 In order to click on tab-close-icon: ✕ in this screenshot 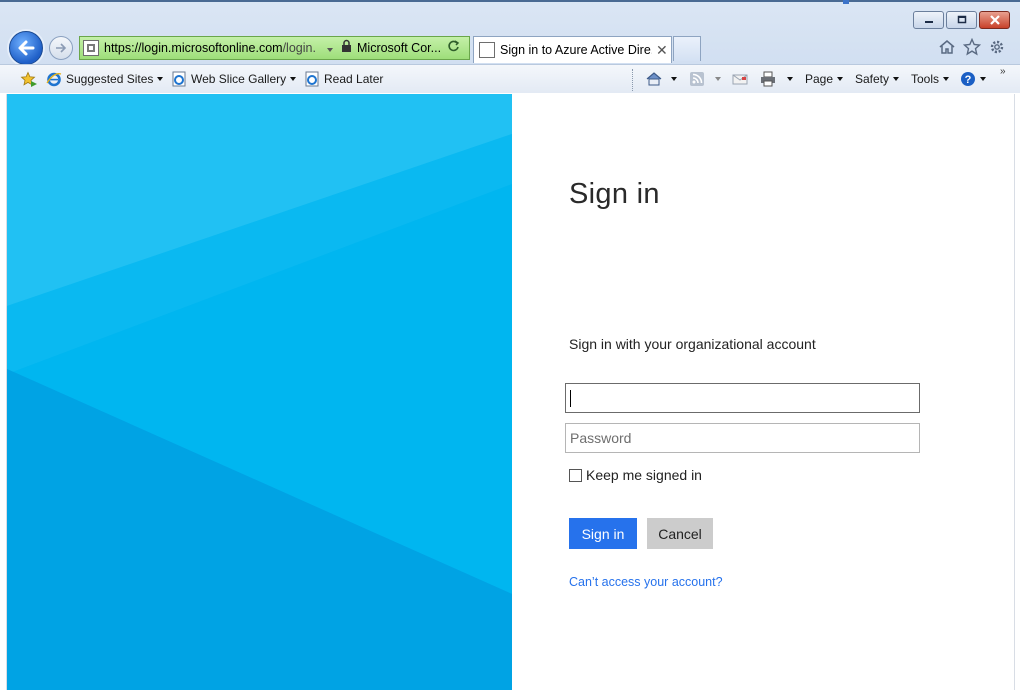, I will do `click(662, 50)`.